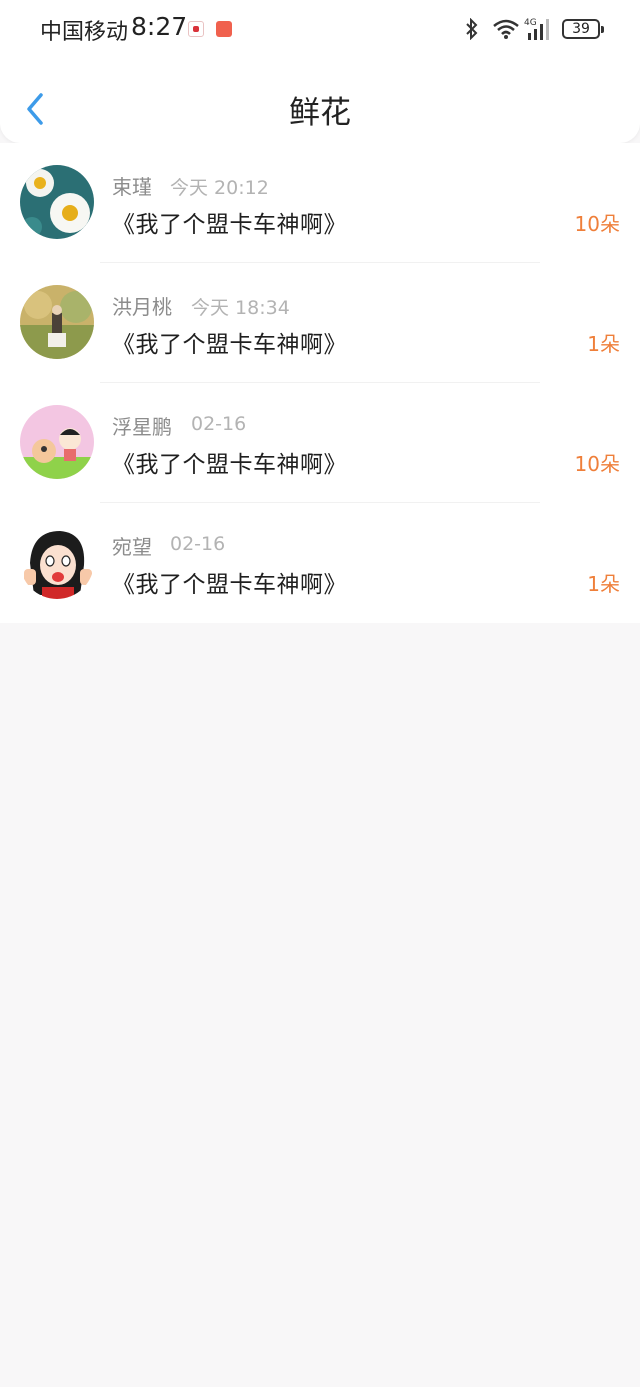 The height and width of the screenshot is (1387, 640). What do you see at coordinates (240, 308) in the screenshot?
I see `sent-time: 今天 18:34` at bounding box center [240, 308].